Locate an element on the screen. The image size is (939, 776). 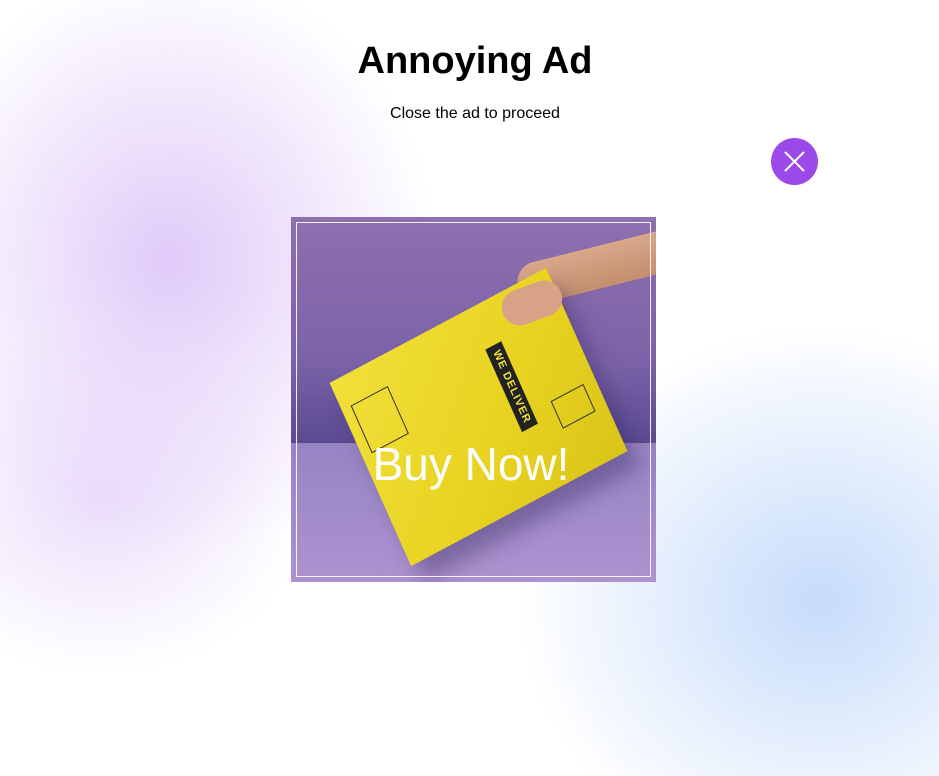
close-ad-button is located at coordinates (794, 161).